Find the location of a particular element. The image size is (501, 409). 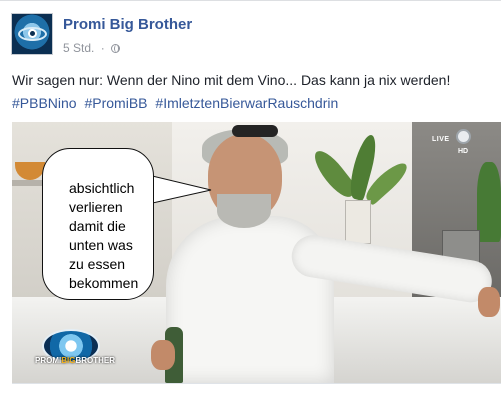

speech-line: absichtlich is located at coordinates (102, 188).